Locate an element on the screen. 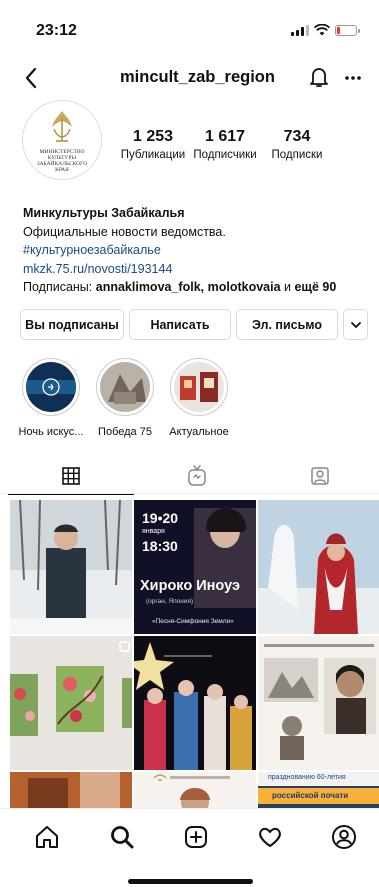  tab-grid is located at coordinates (71, 476).